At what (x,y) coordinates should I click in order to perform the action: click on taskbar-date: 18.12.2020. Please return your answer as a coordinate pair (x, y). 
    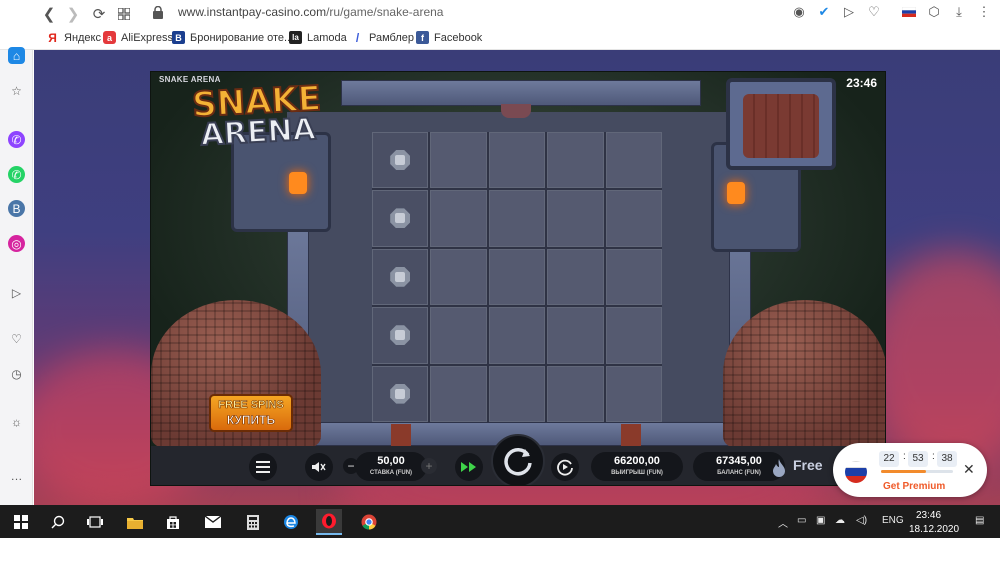
    Looking at the image, I should click on (934, 529).